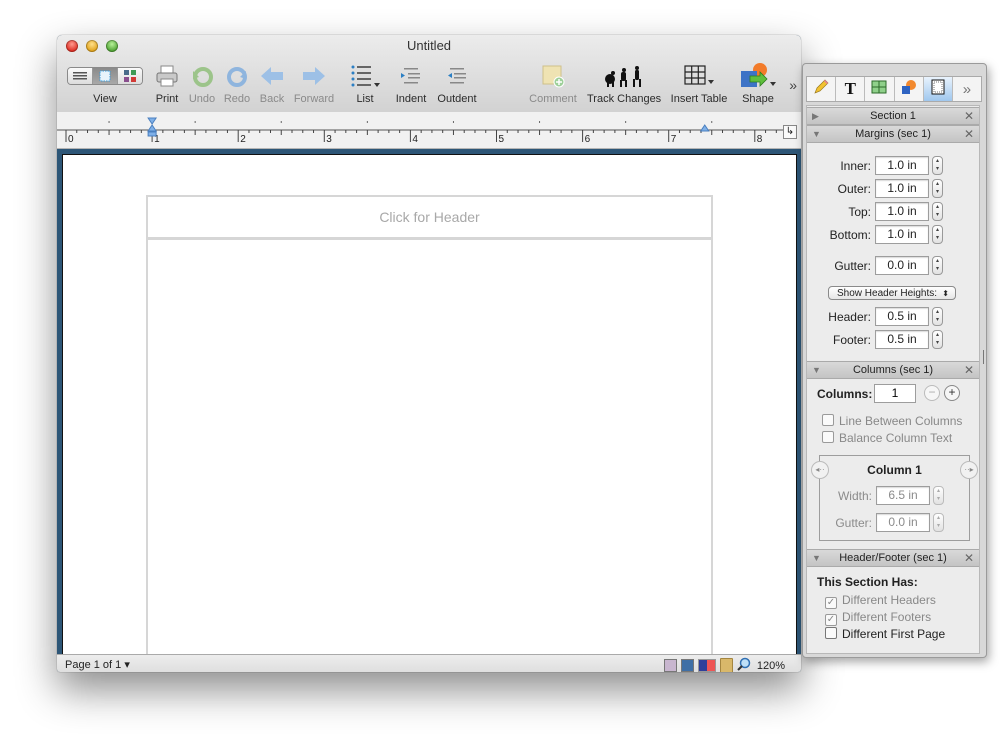 The width and height of the screenshot is (1002, 751). I want to click on left-margin-marker, so click(152, 134).